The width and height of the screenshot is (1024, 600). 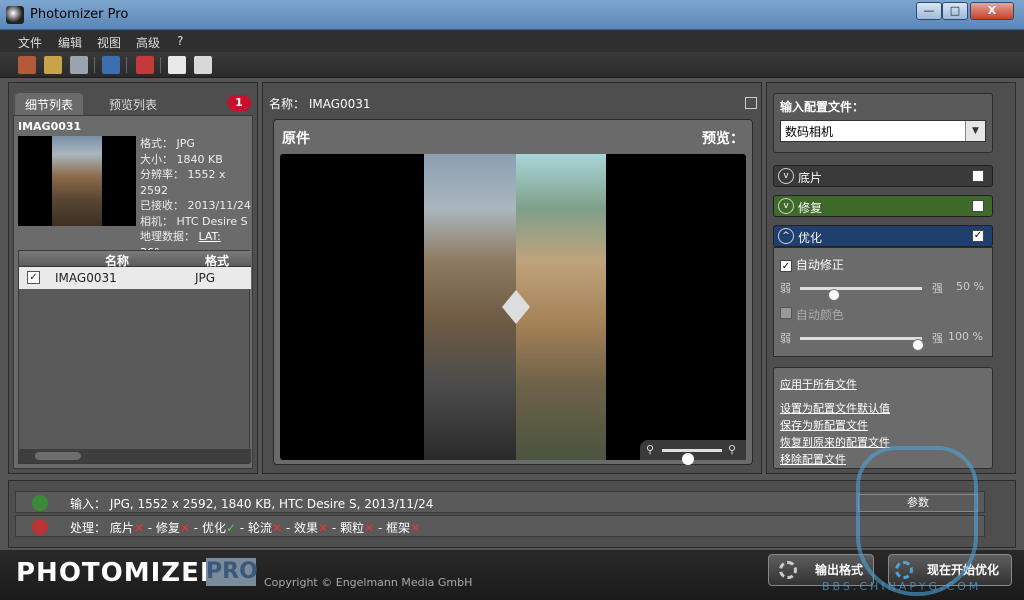 What do you see at coordinates (785, 288) in the screenshot?
I see `weak-label: 弱` at bounding box center [785, 288].